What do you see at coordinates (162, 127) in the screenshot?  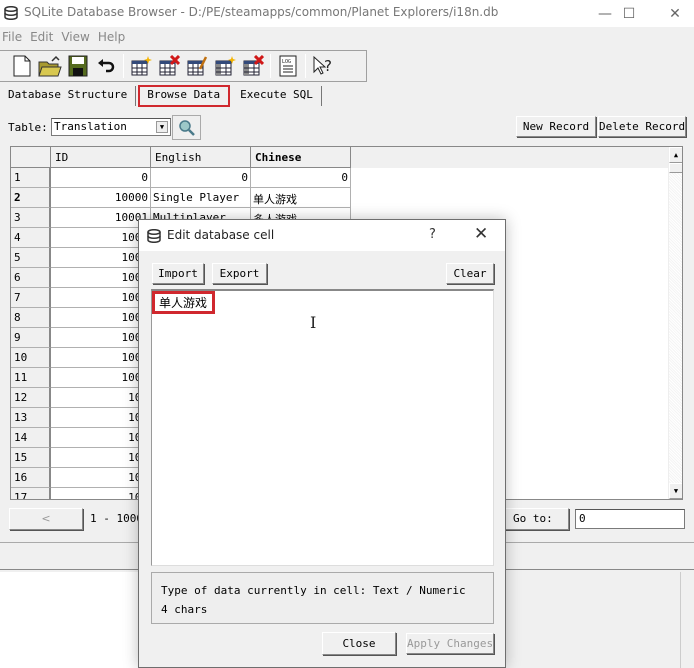 I see `chevron-down-icon: ▼` at bounding box center [162, 127].